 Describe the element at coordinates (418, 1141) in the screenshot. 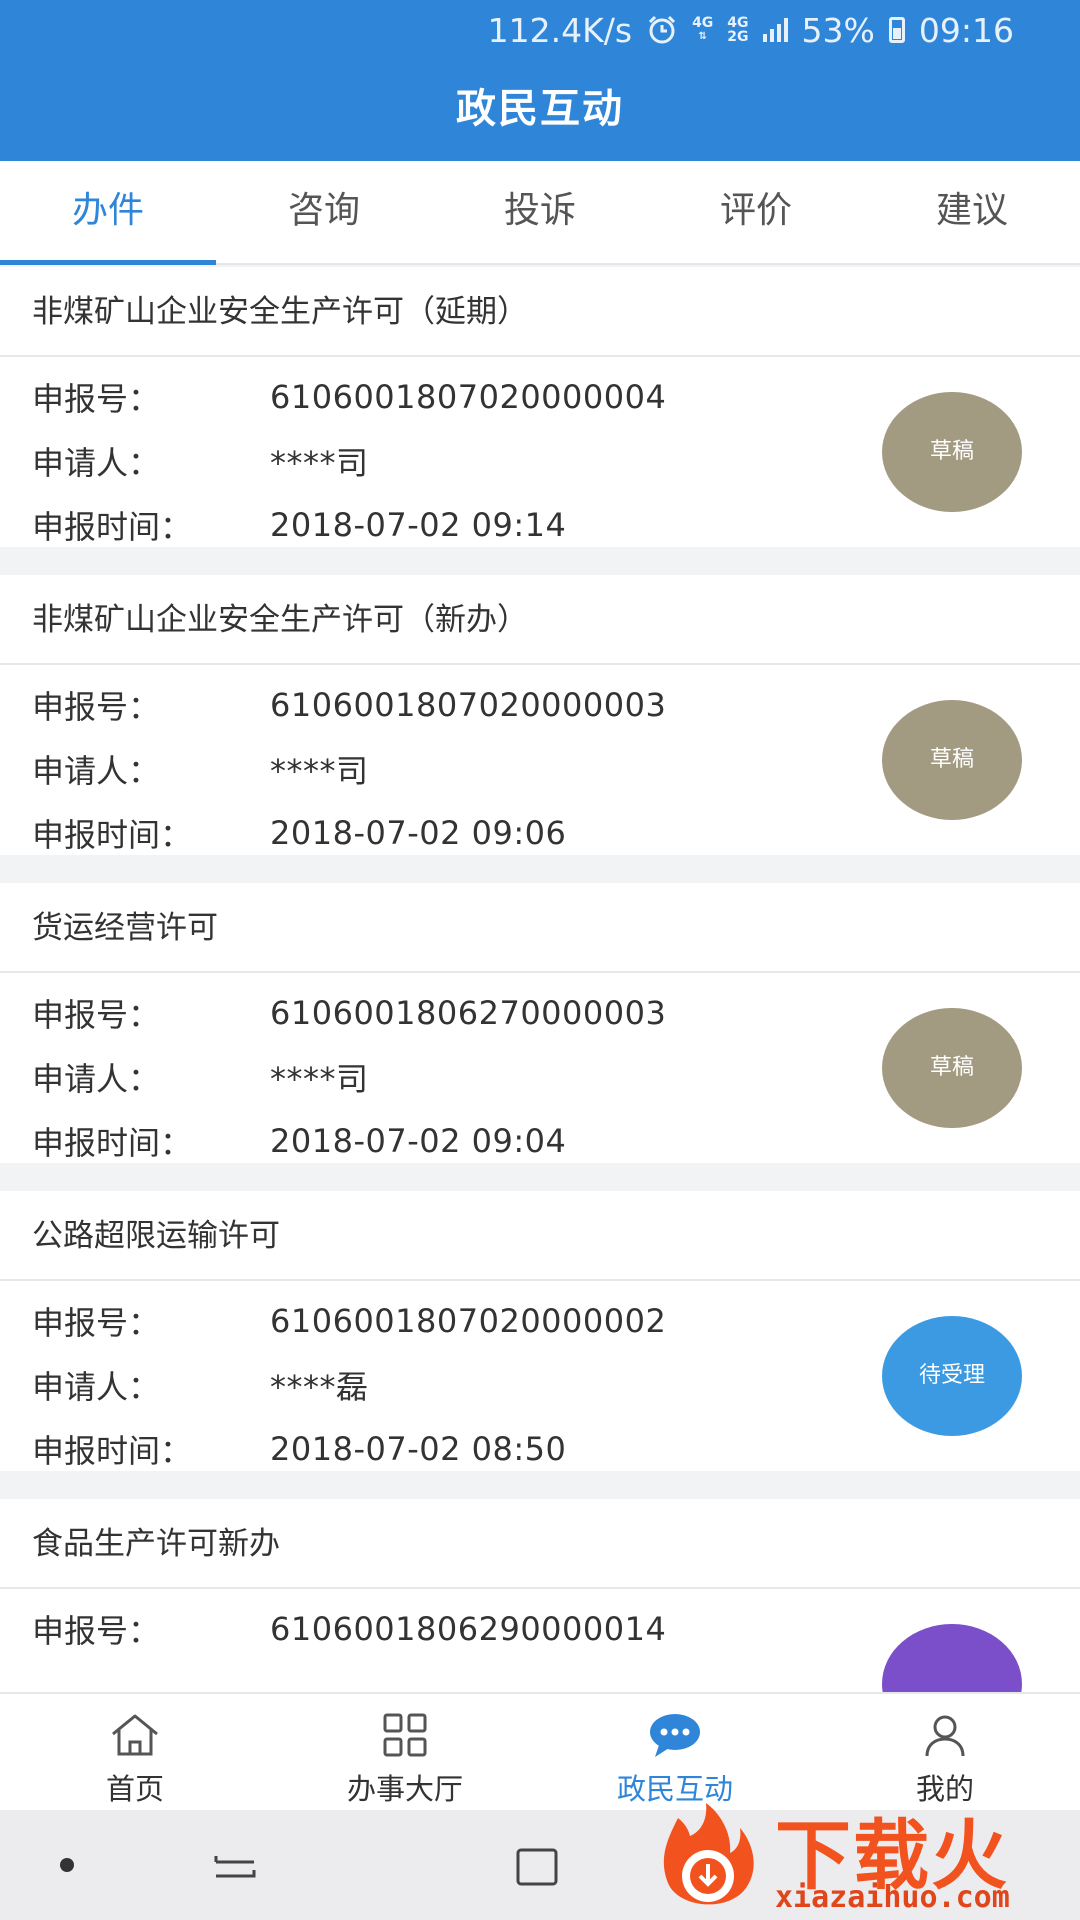

I see `record-time: 2018-07-02 09:04` at that location.